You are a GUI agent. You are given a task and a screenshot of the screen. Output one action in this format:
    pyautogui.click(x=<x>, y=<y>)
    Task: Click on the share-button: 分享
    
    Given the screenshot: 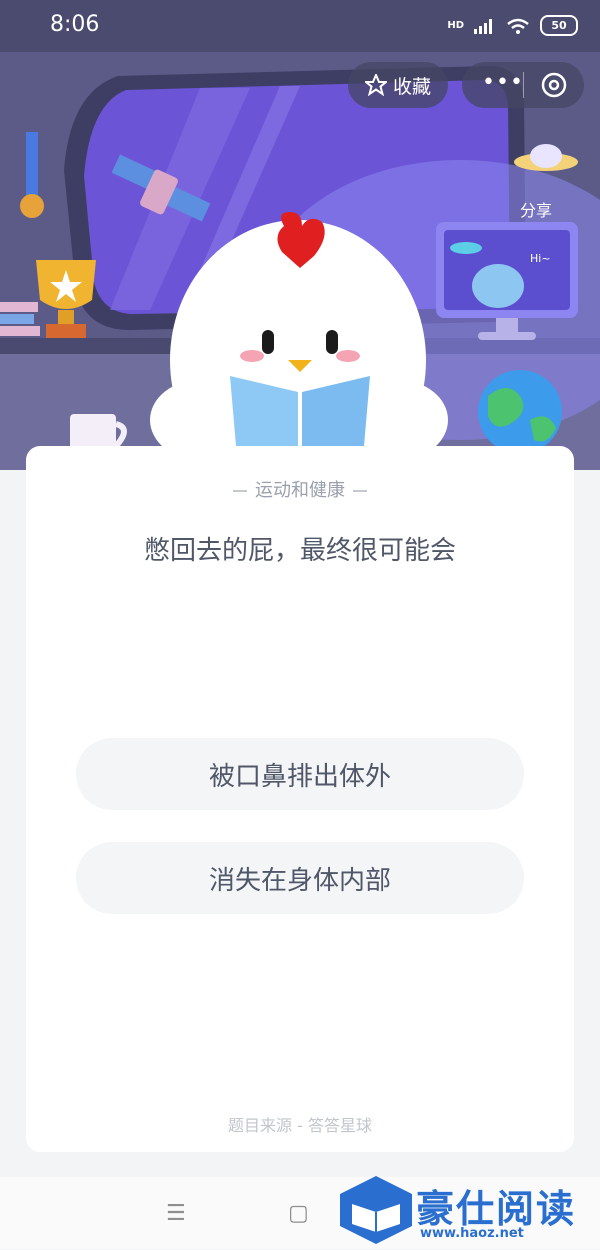 What is the action you would take?
    pyautogui.click(x=536, y=209)
    